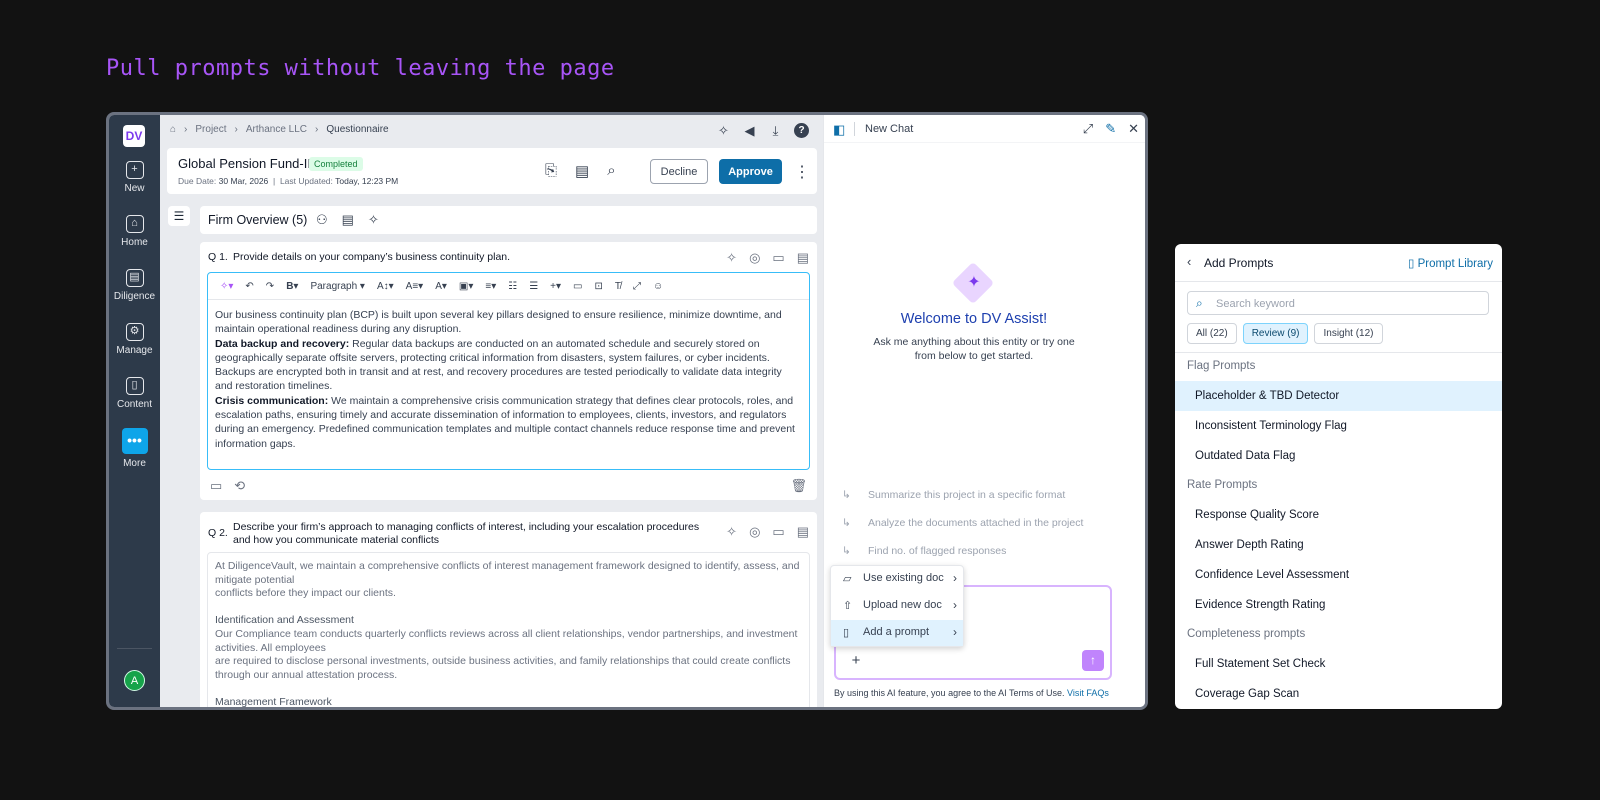 This screenshot has width=1600, height=800. Describe the element at coordinates (637, 286) in the screenshot. I see `fullscreen-icon: ⤢` at that location.